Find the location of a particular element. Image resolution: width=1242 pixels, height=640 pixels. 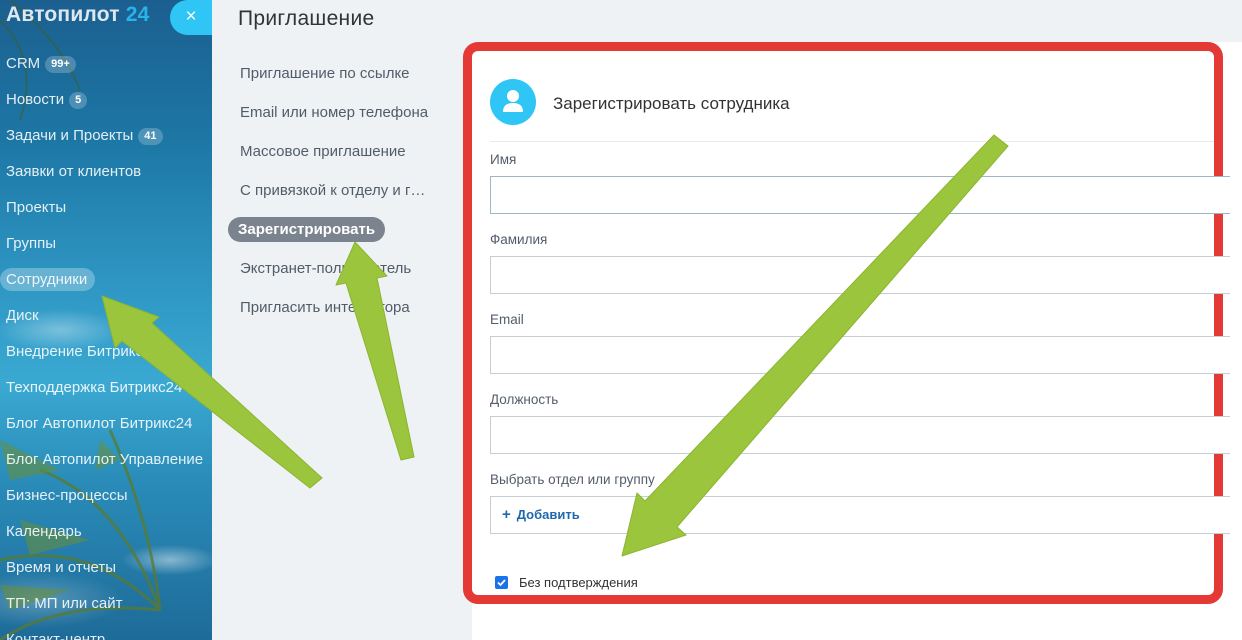

checkmark-icon is located at coordinates (501, 583).